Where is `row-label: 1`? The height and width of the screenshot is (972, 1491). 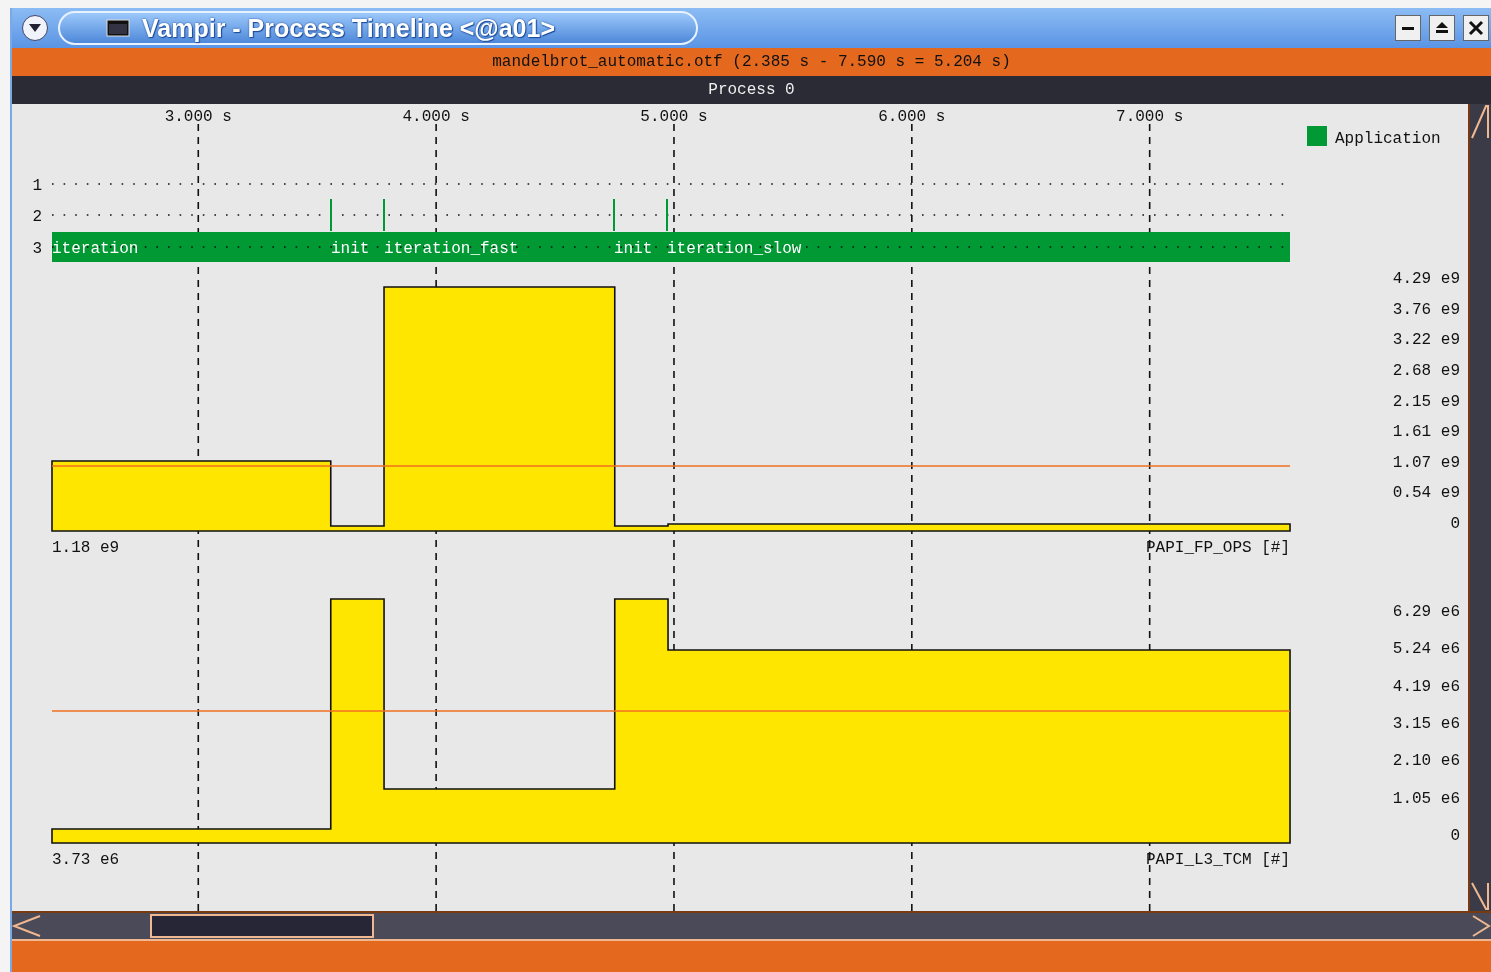
row-label: 1 is located at coordinates (37, 186).